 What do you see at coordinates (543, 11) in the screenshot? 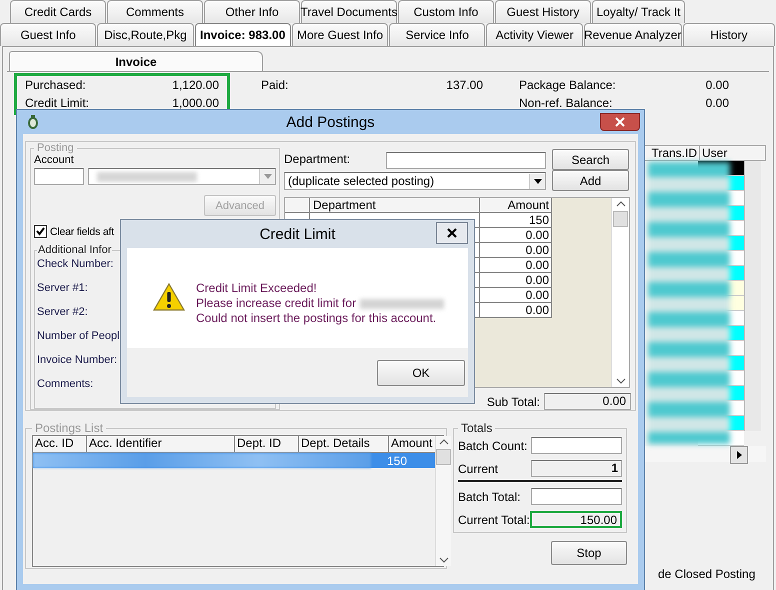
I see `tab: Guest History` at bounding box center [543, 11].